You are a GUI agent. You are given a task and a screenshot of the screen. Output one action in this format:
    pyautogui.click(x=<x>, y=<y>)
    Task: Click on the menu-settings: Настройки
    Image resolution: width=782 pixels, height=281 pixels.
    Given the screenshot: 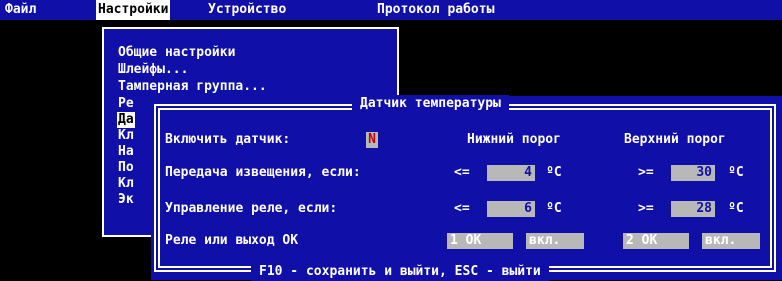 What is the action you would take?
    pyautogui.click(x=133, y=10)
    